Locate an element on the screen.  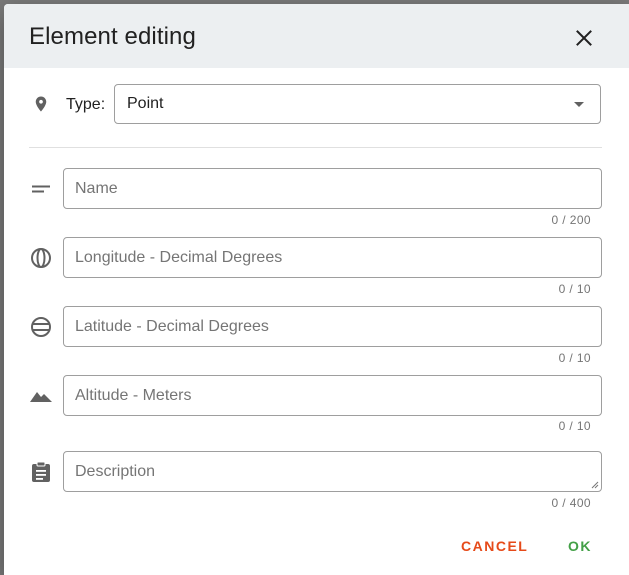
name-field is located at coordinates (332, 188).